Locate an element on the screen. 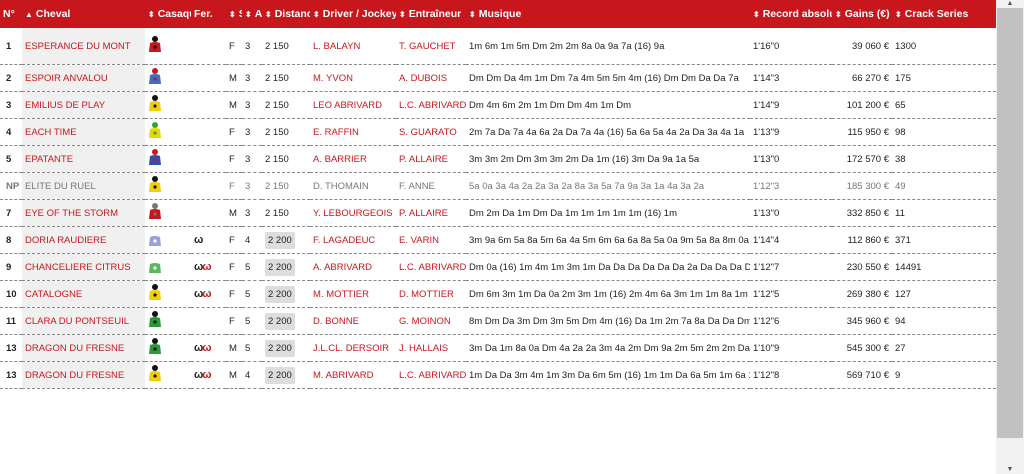 This screenshot has height=474, width=1024. cell-cheval: ELITE DU RUEL is located at coordinates (83, 186).